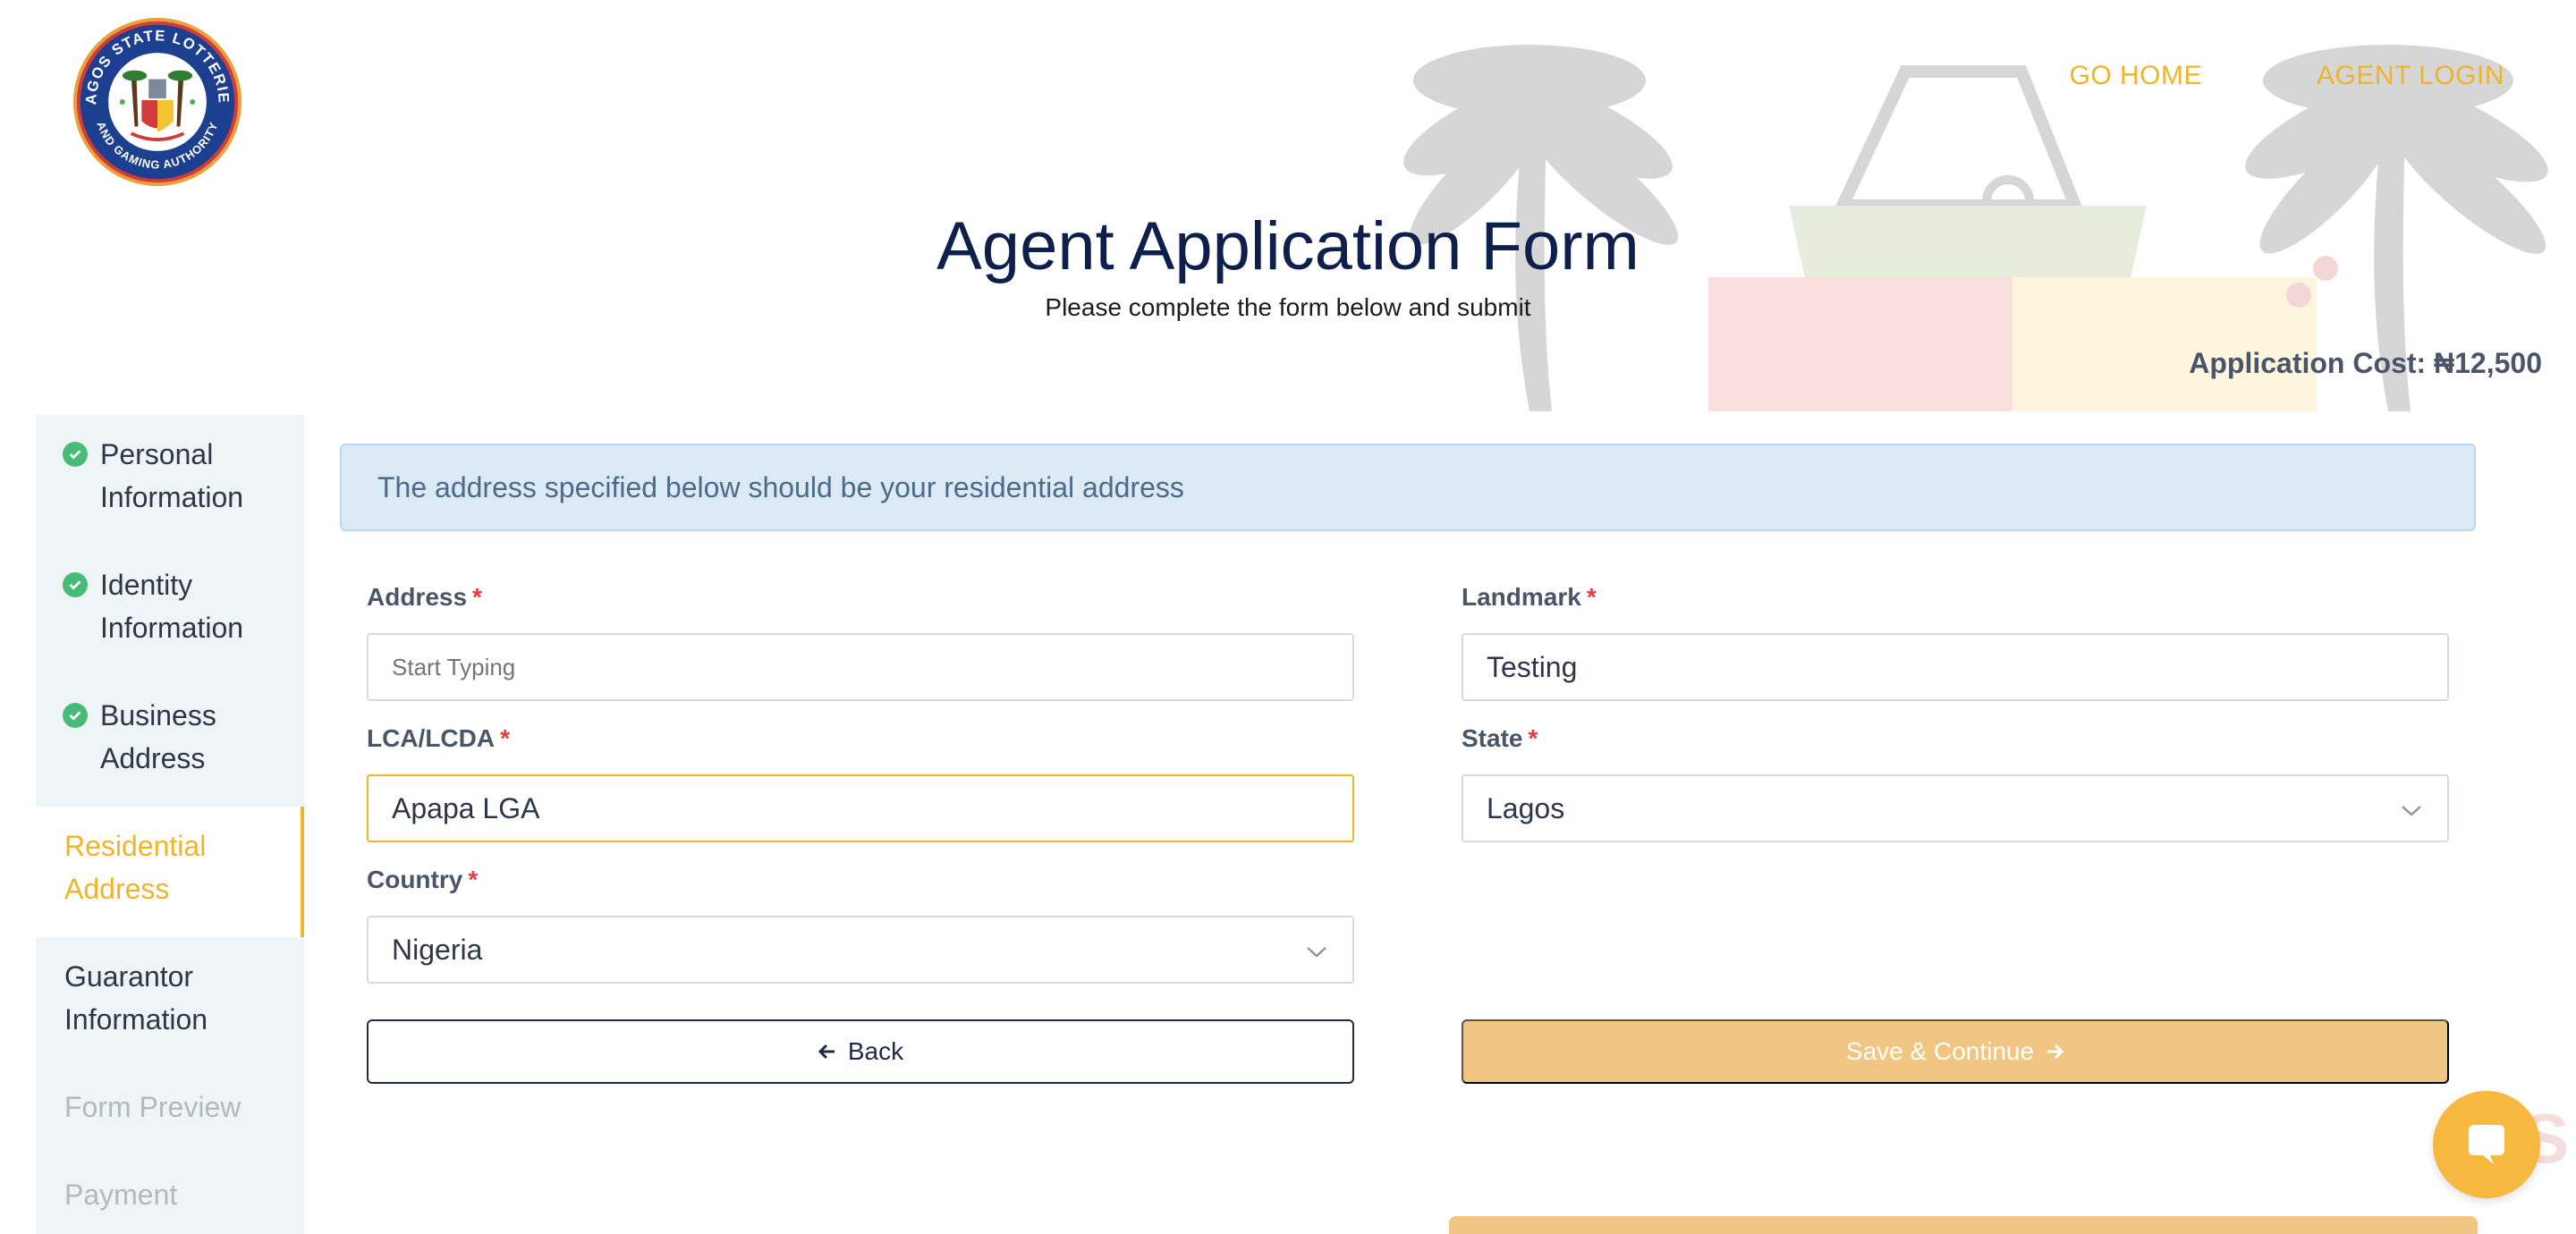 The width and height of the screenshot is (2576, 1234). What do you see at coordinates (121, 1195) in the screenshot?
I see `step-label: Payment` at bounding box center [121, 1195].